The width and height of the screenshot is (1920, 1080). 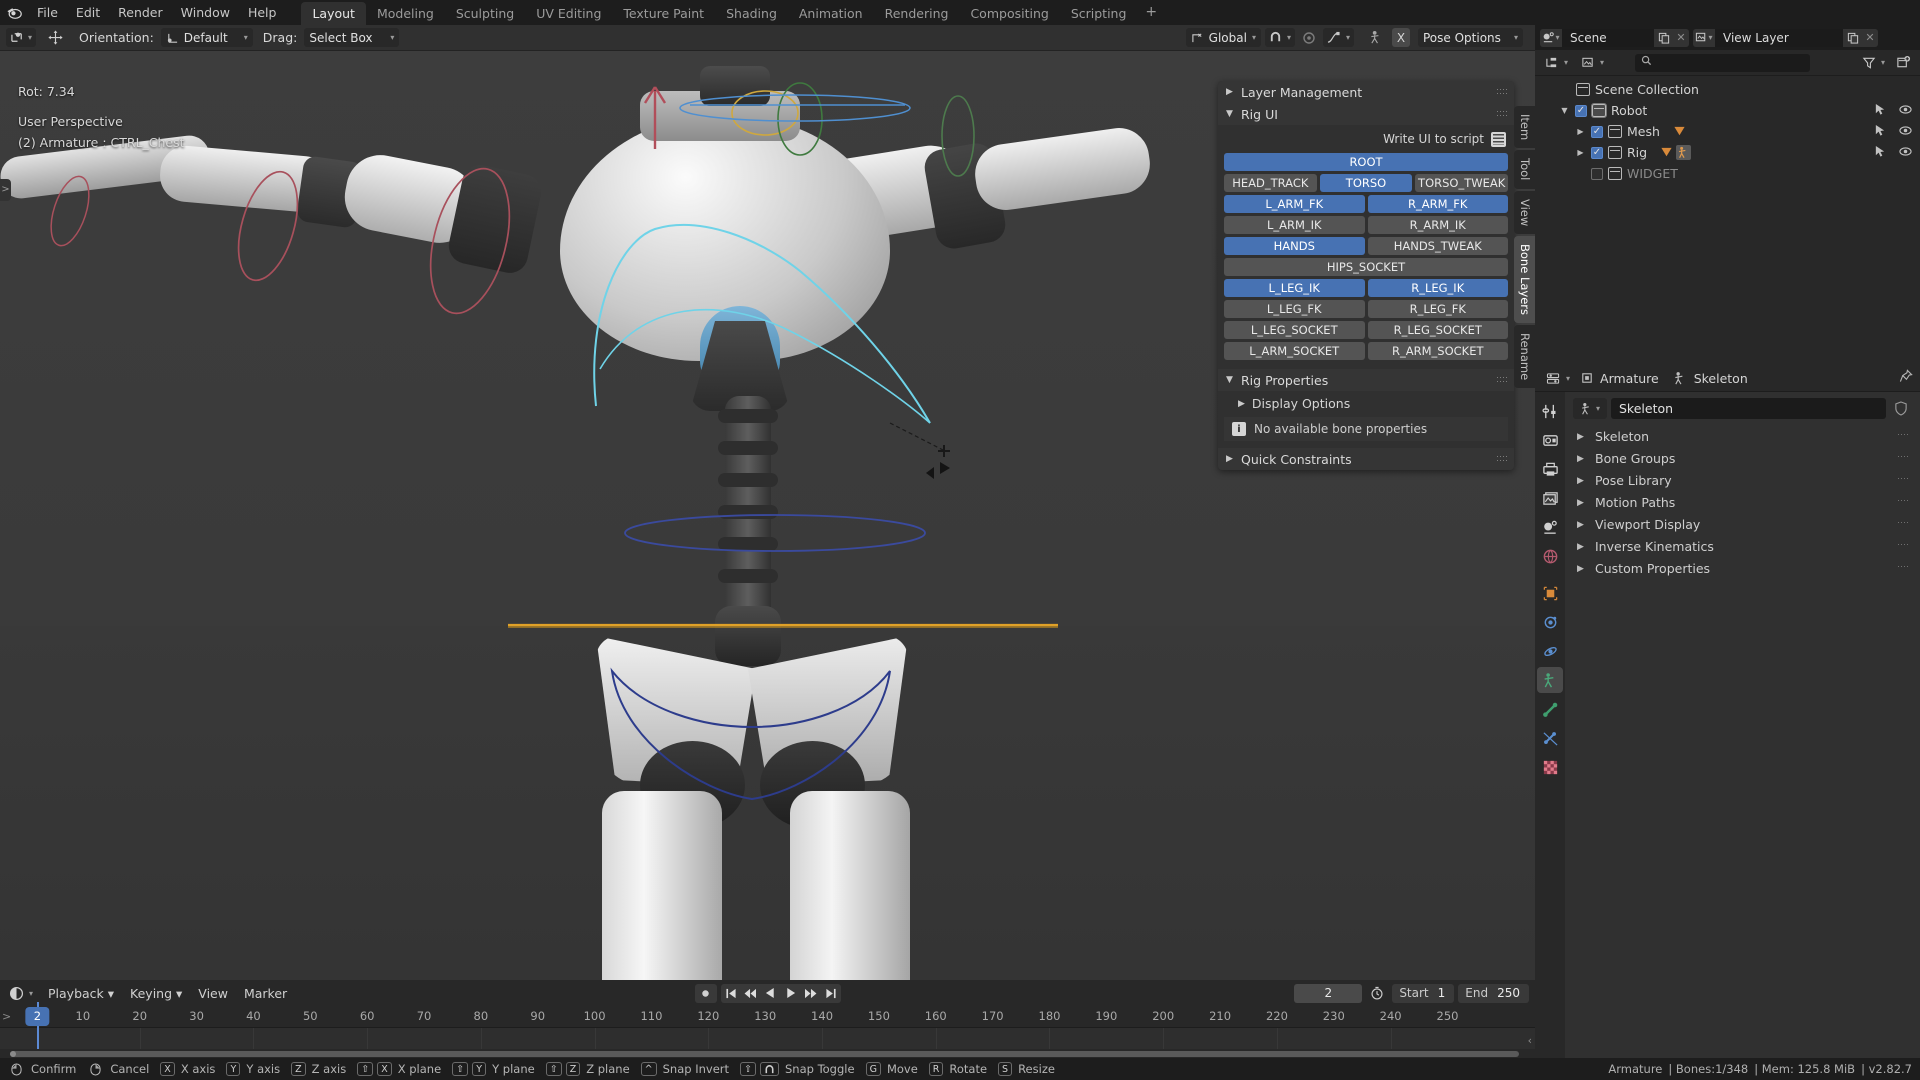 What do you see at coordinates (485, 13) in the screenshot?
I see `workspace-tab-sculpting: Sculpting` at bounding box center [485, 13].